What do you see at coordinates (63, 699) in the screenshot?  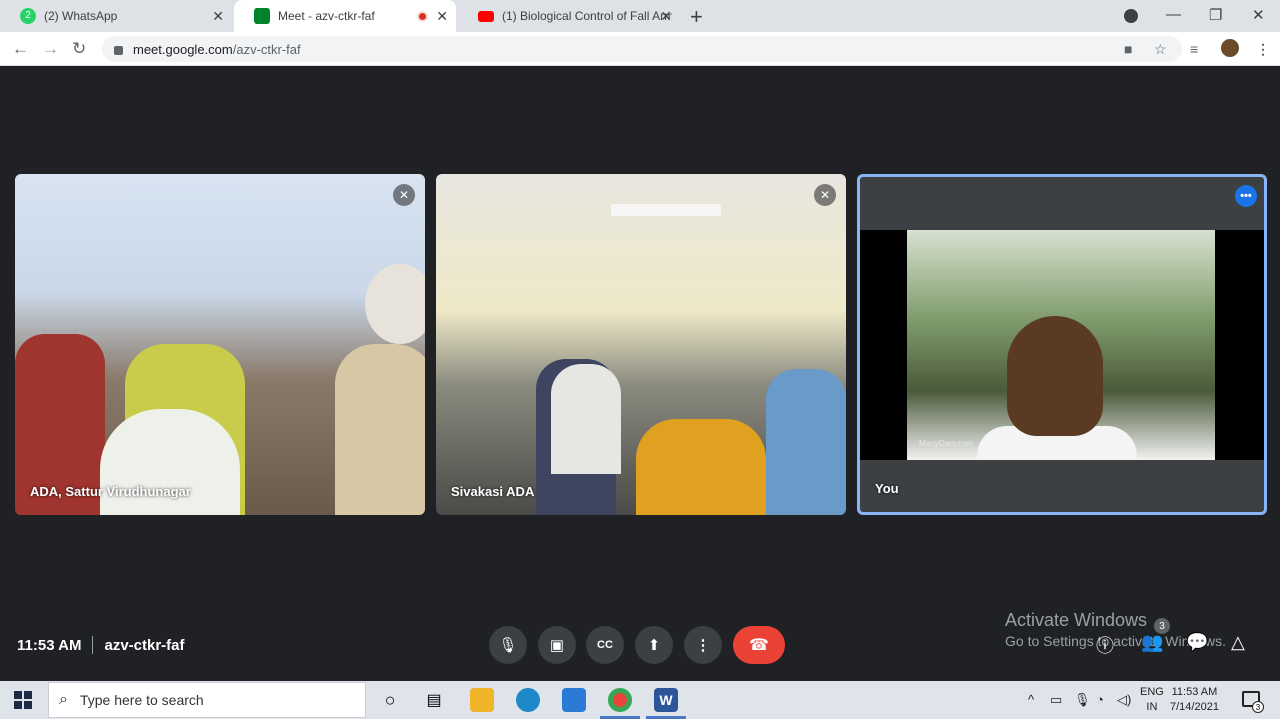 I see `search-icon: ⌕` at bounding box center [63, 699].